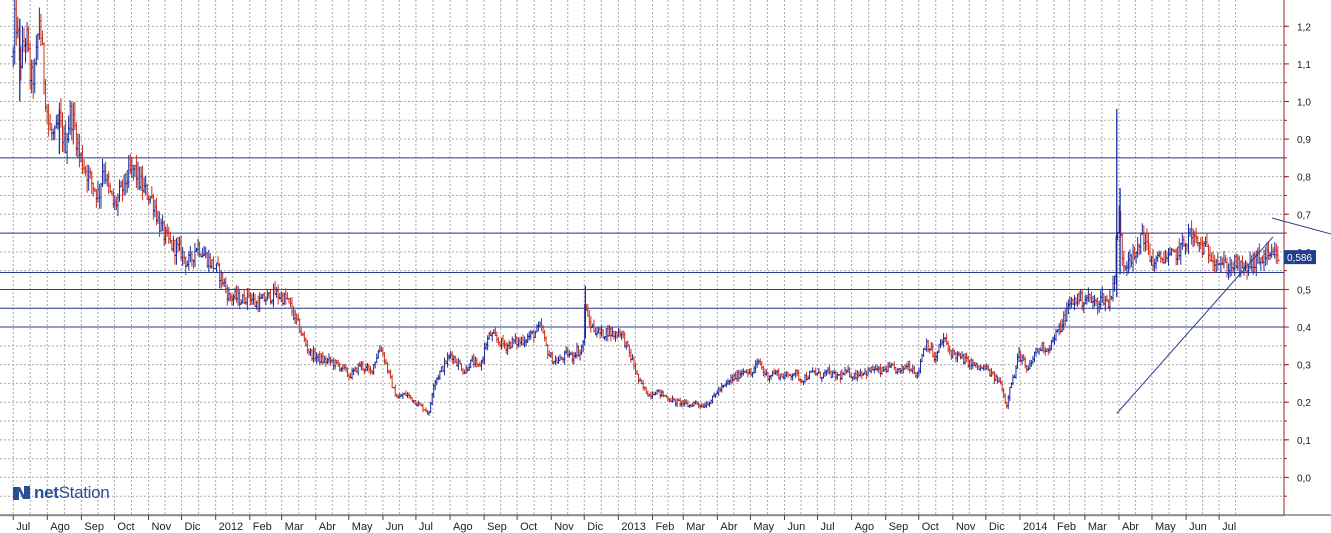  Describe the element at coordinates (392, 381) in the screenshot. I see `ohlc-bar` at that location.